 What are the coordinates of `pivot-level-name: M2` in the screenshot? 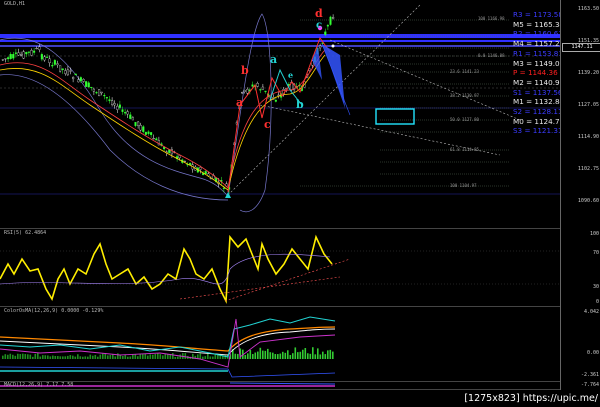 It's located at (518, 82).